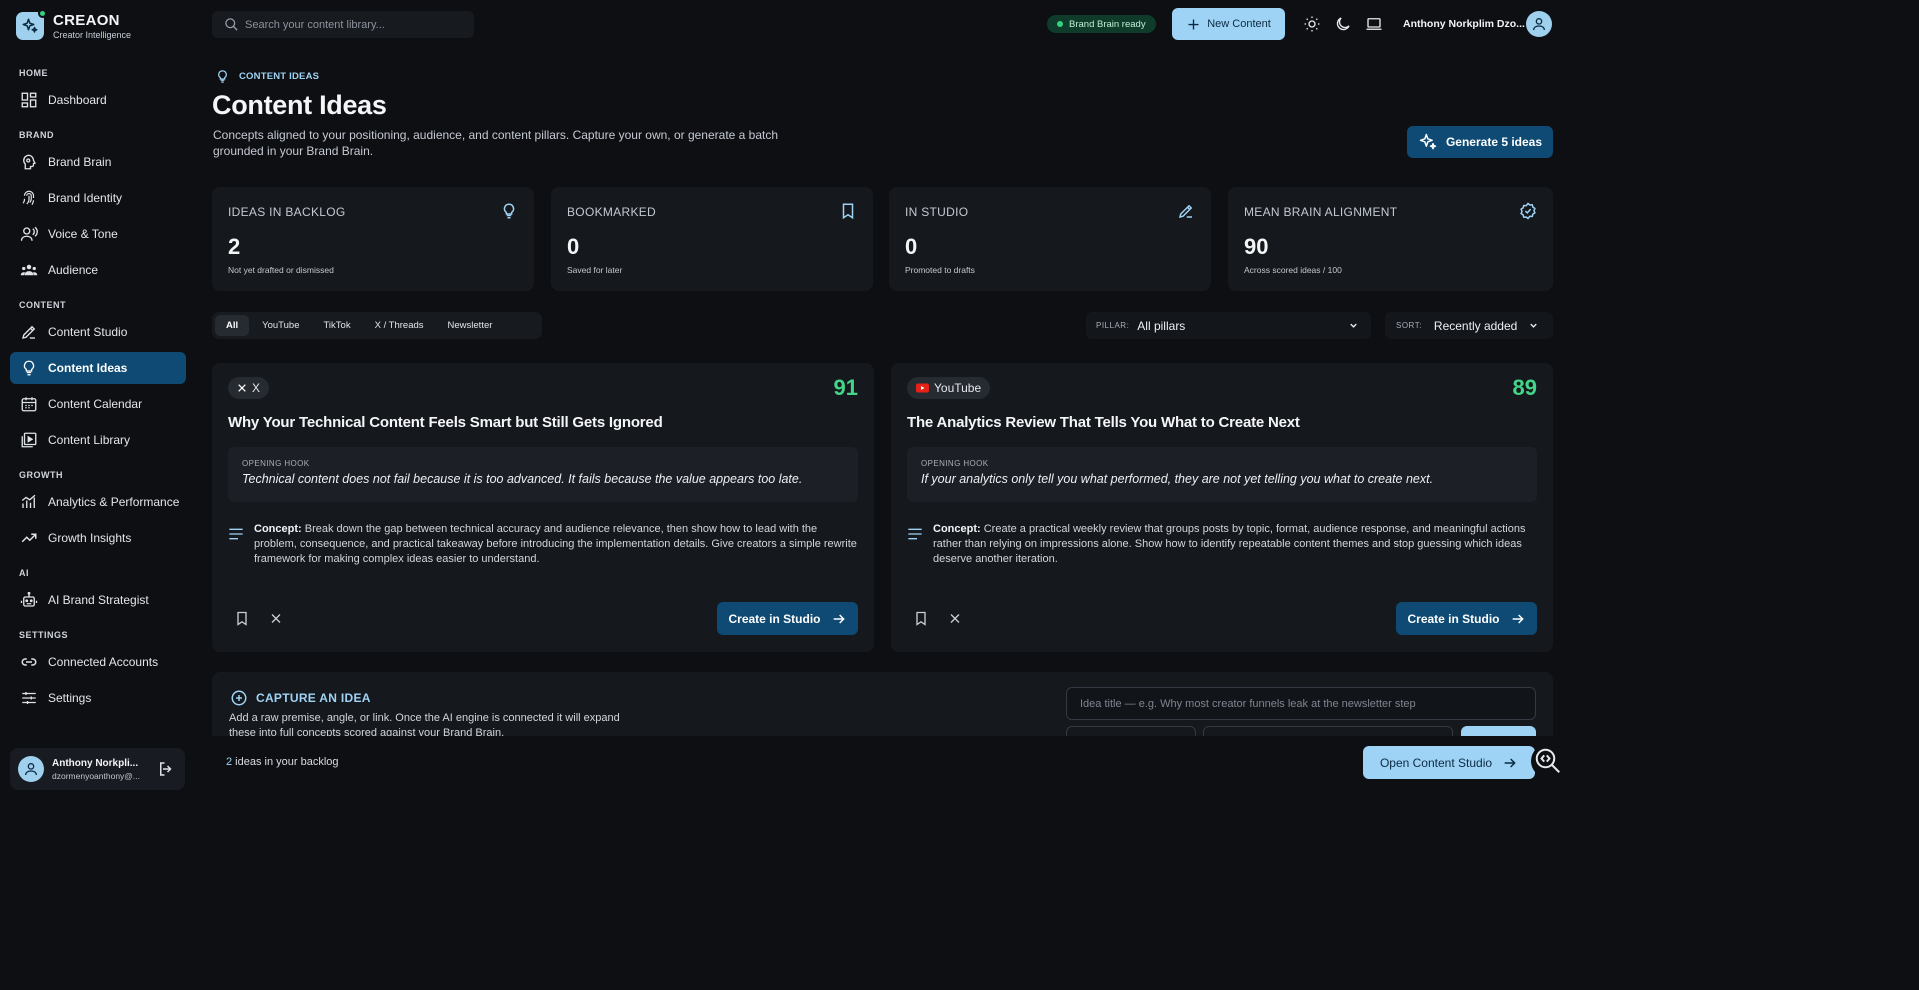 This screenshot has width=1919, height=990. I want to click on brand: CREAON Creator Intelligence, so click(73, 24).